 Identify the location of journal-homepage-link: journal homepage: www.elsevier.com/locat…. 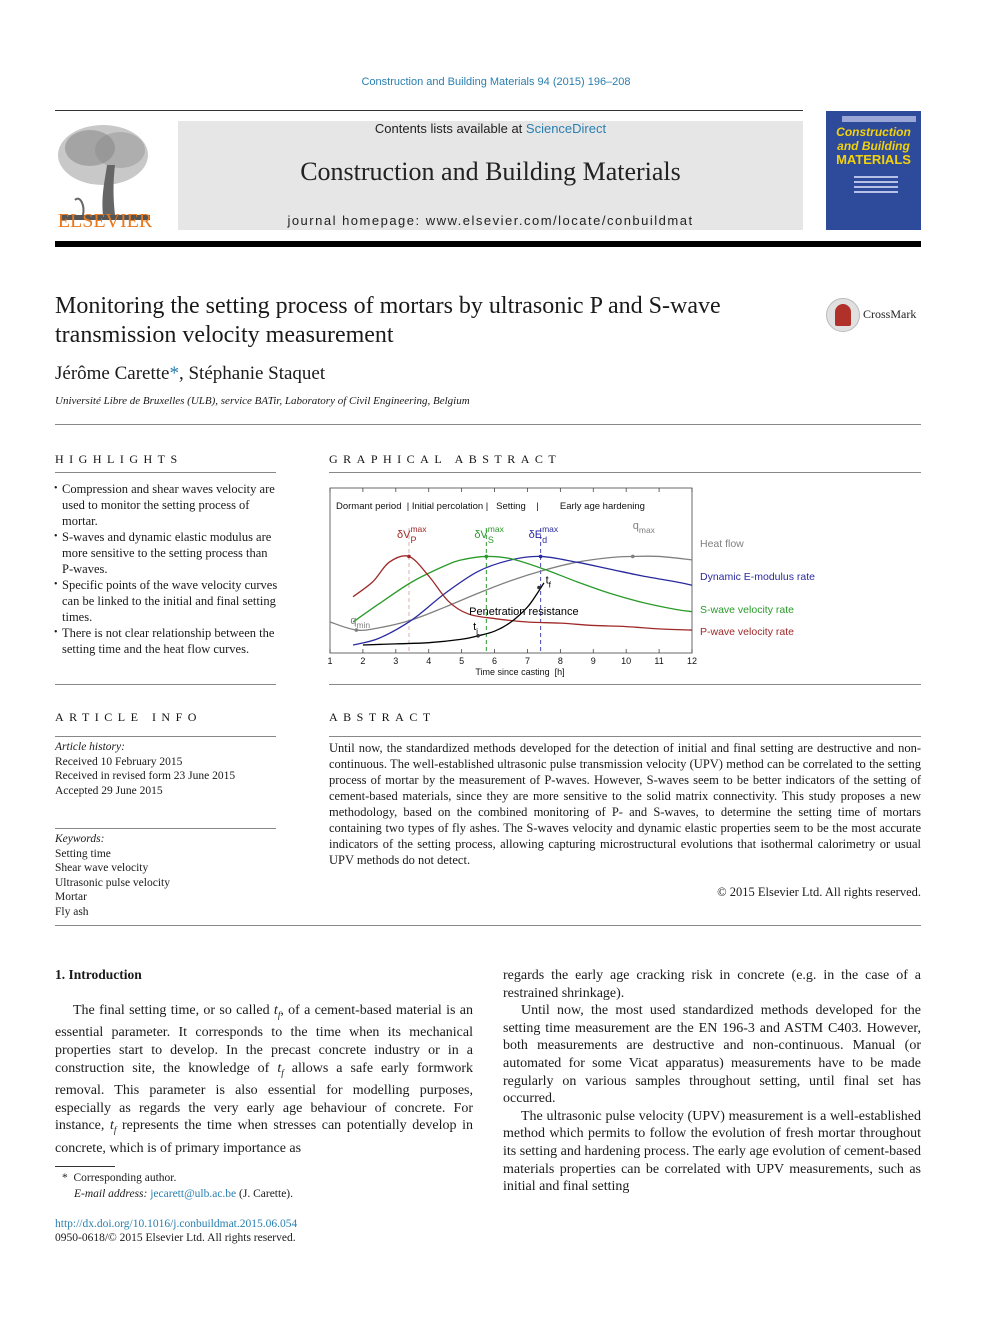
(490, 220).